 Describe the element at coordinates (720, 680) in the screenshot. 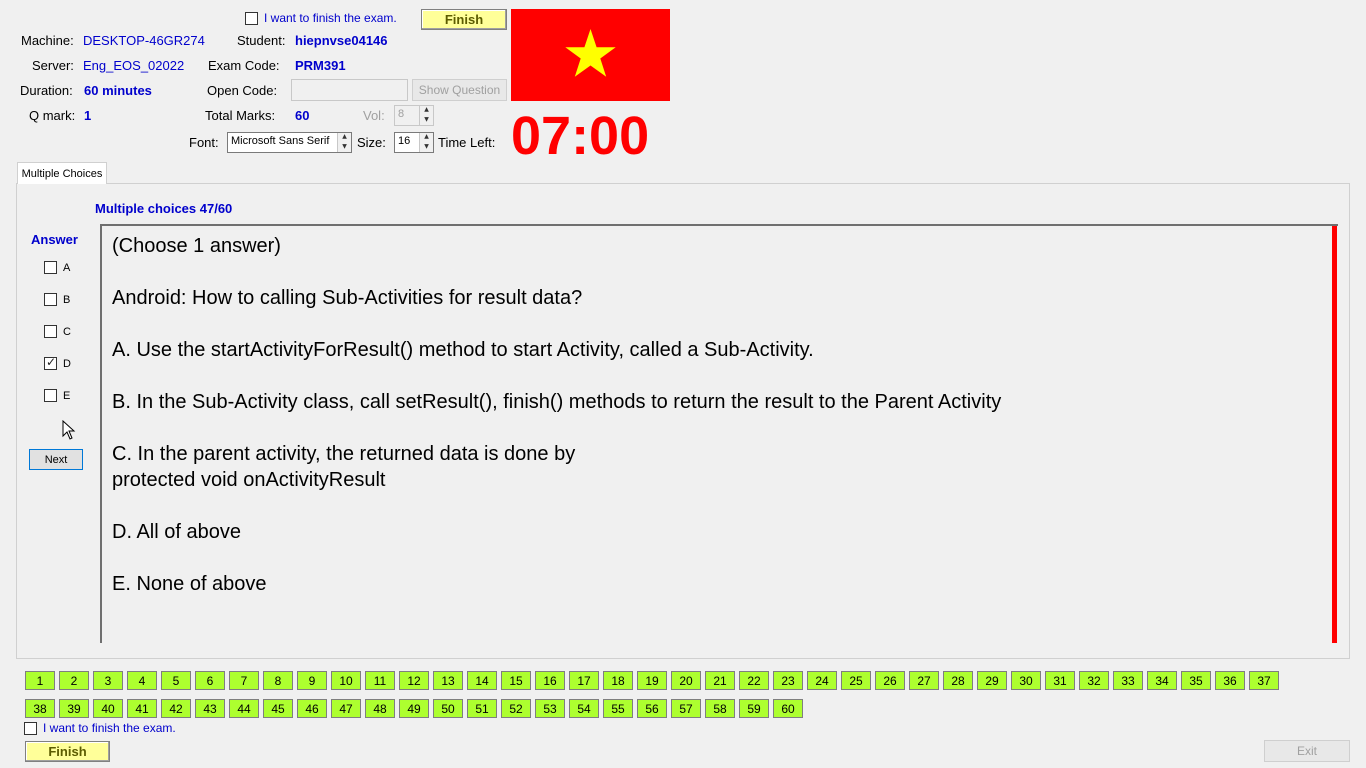

I see `question-button: 21` at that location.